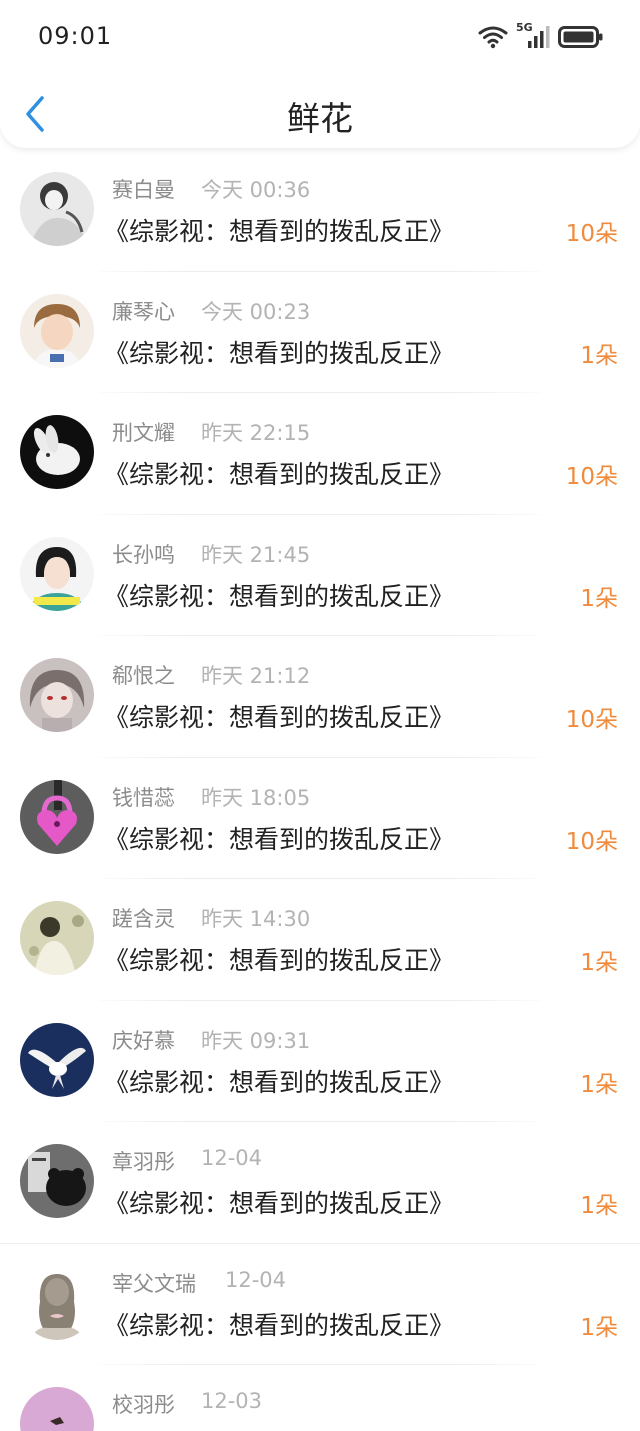 The height and width of the screenshot is (1431, 640). What do you see at coordinates (256, 433) in the screenshot?
I see `send-time: 昨天 22:15` at bounding box center [256, 433].